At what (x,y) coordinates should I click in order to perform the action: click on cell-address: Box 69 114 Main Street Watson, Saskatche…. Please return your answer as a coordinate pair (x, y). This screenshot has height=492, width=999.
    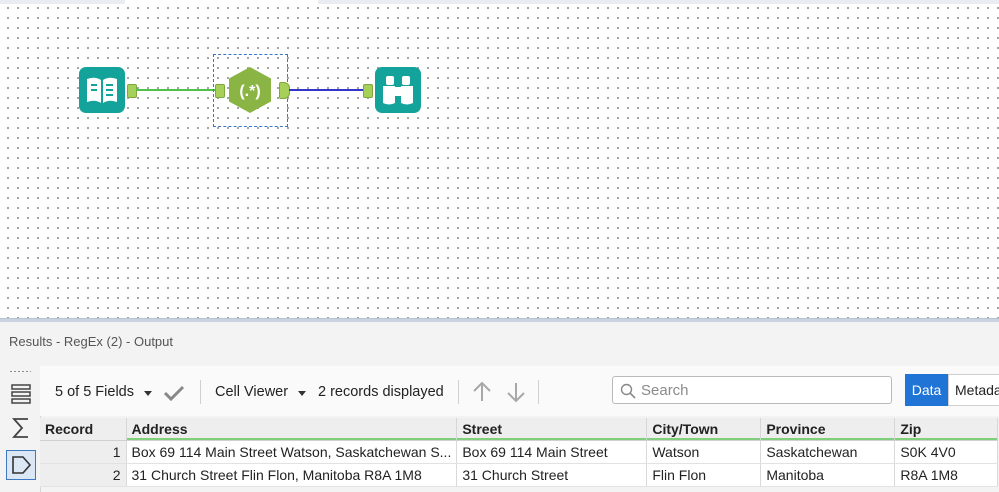
    Looking at the image, I should click on (292, 452).